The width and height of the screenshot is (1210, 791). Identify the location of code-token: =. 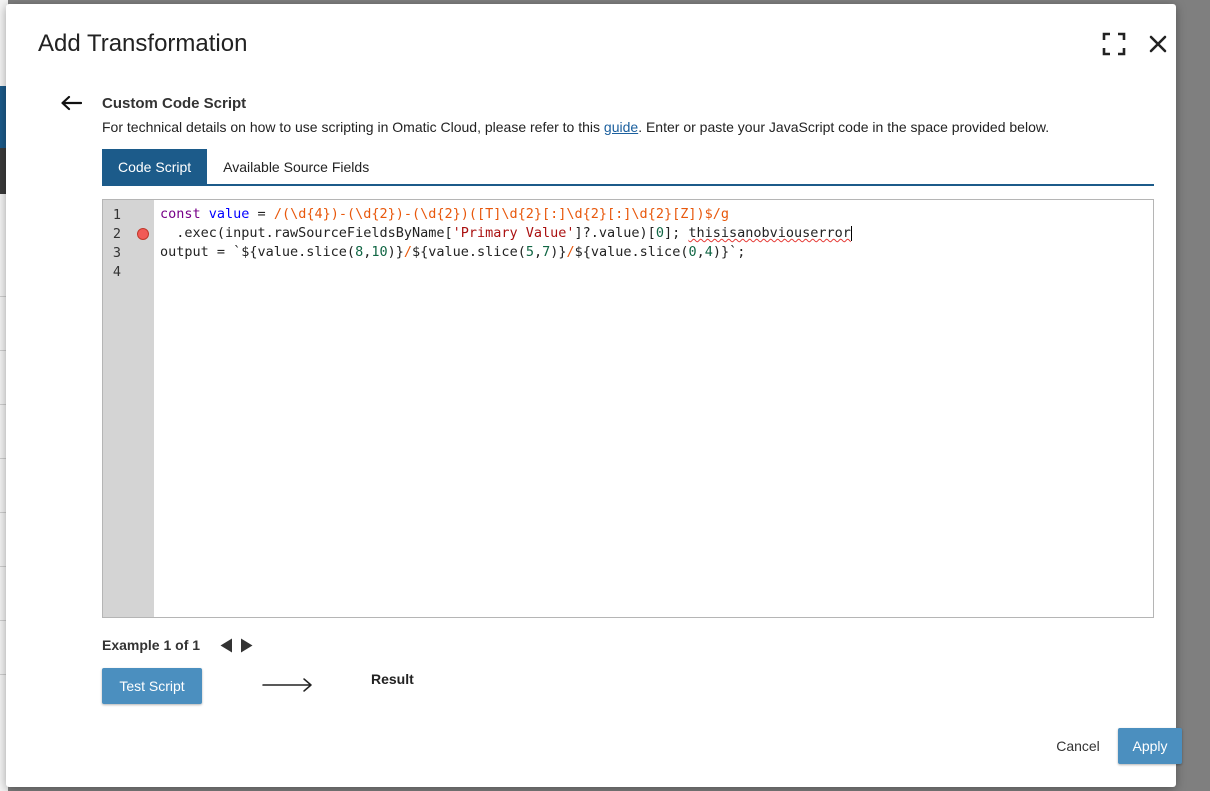
(261, 214).